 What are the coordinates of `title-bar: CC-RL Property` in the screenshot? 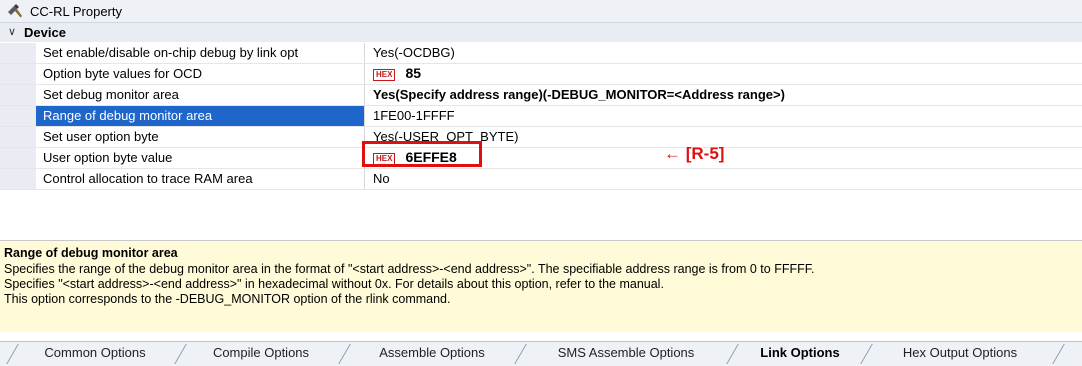 It's located at (541, 11).